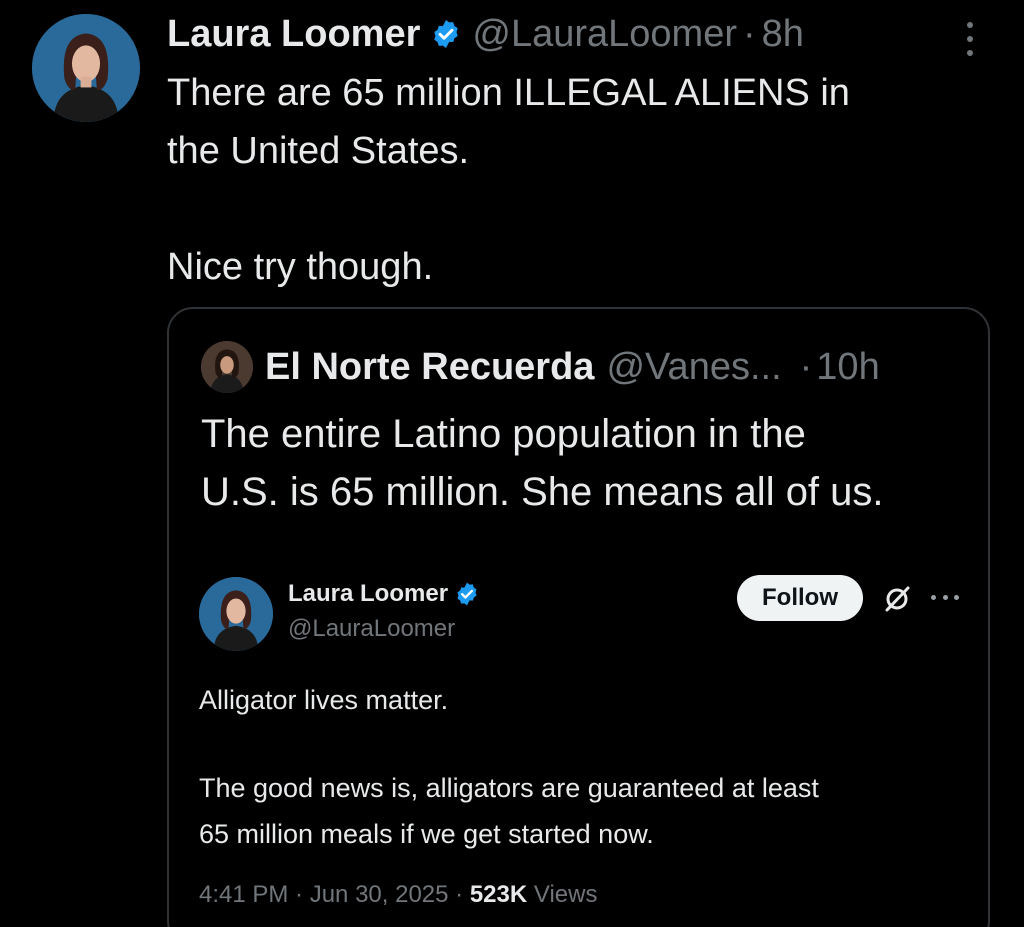 The height and width of the screenshot is (927, 1024). Describe the element at coordinates (300, 267) in the screenshot. I see `tweet-body-line: Nice try though.` at that location.